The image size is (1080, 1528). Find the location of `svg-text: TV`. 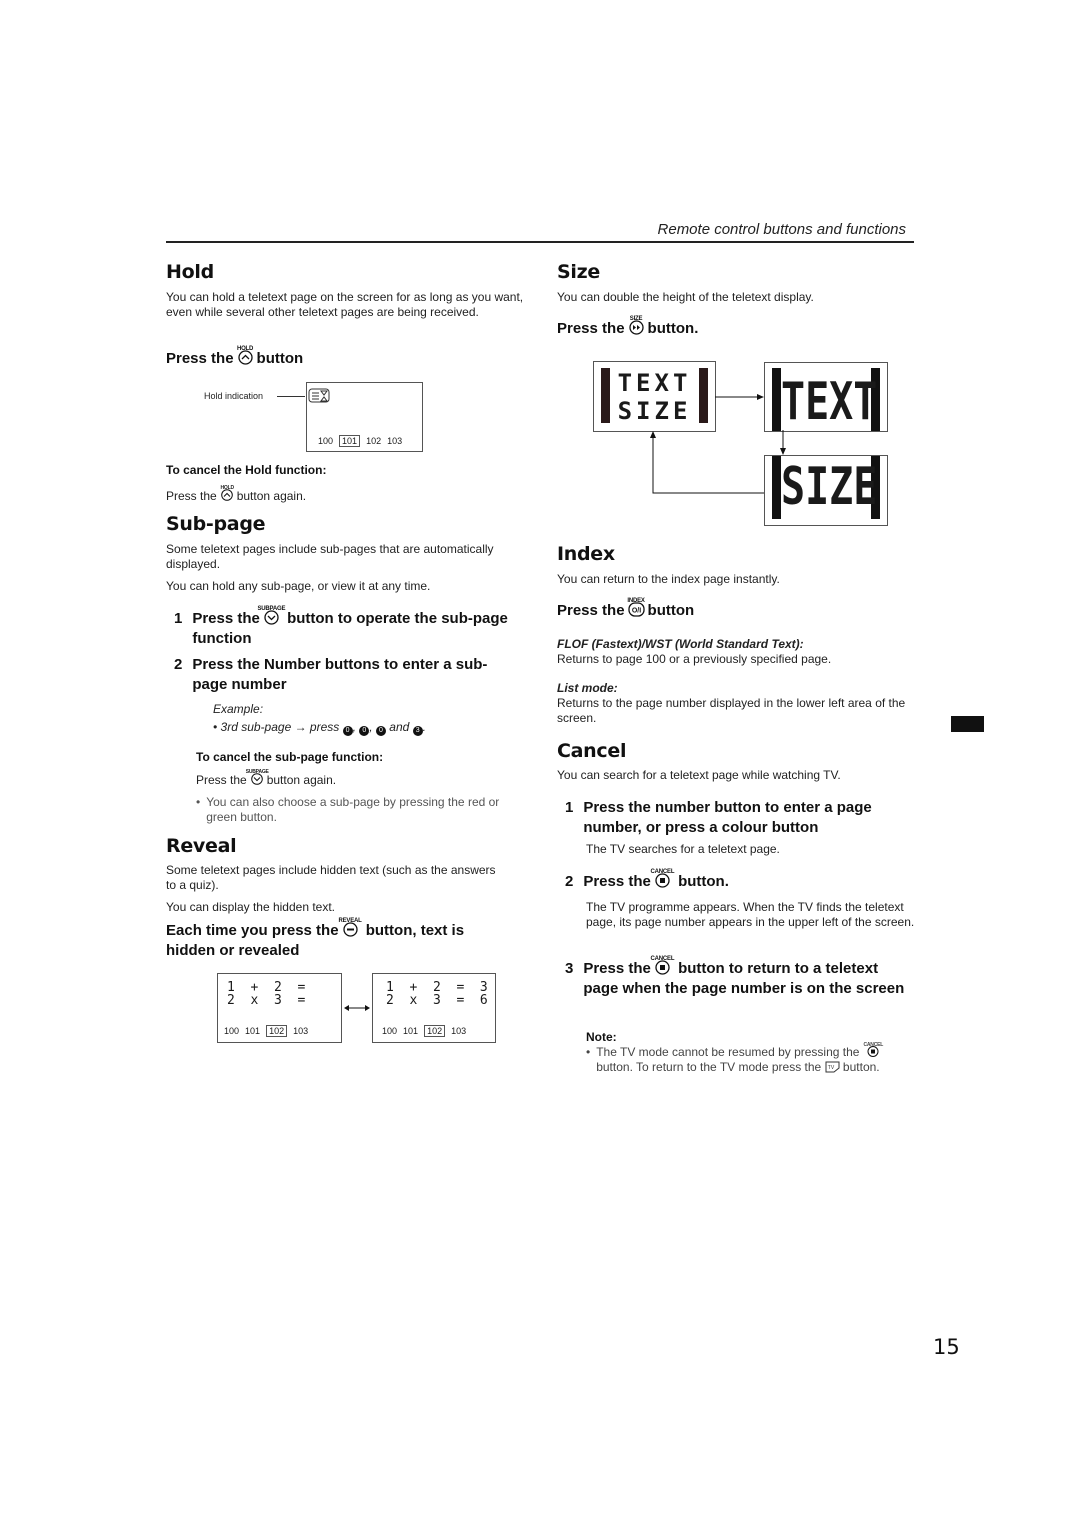

svg-text: TV is located at coordinates (830, 1068).